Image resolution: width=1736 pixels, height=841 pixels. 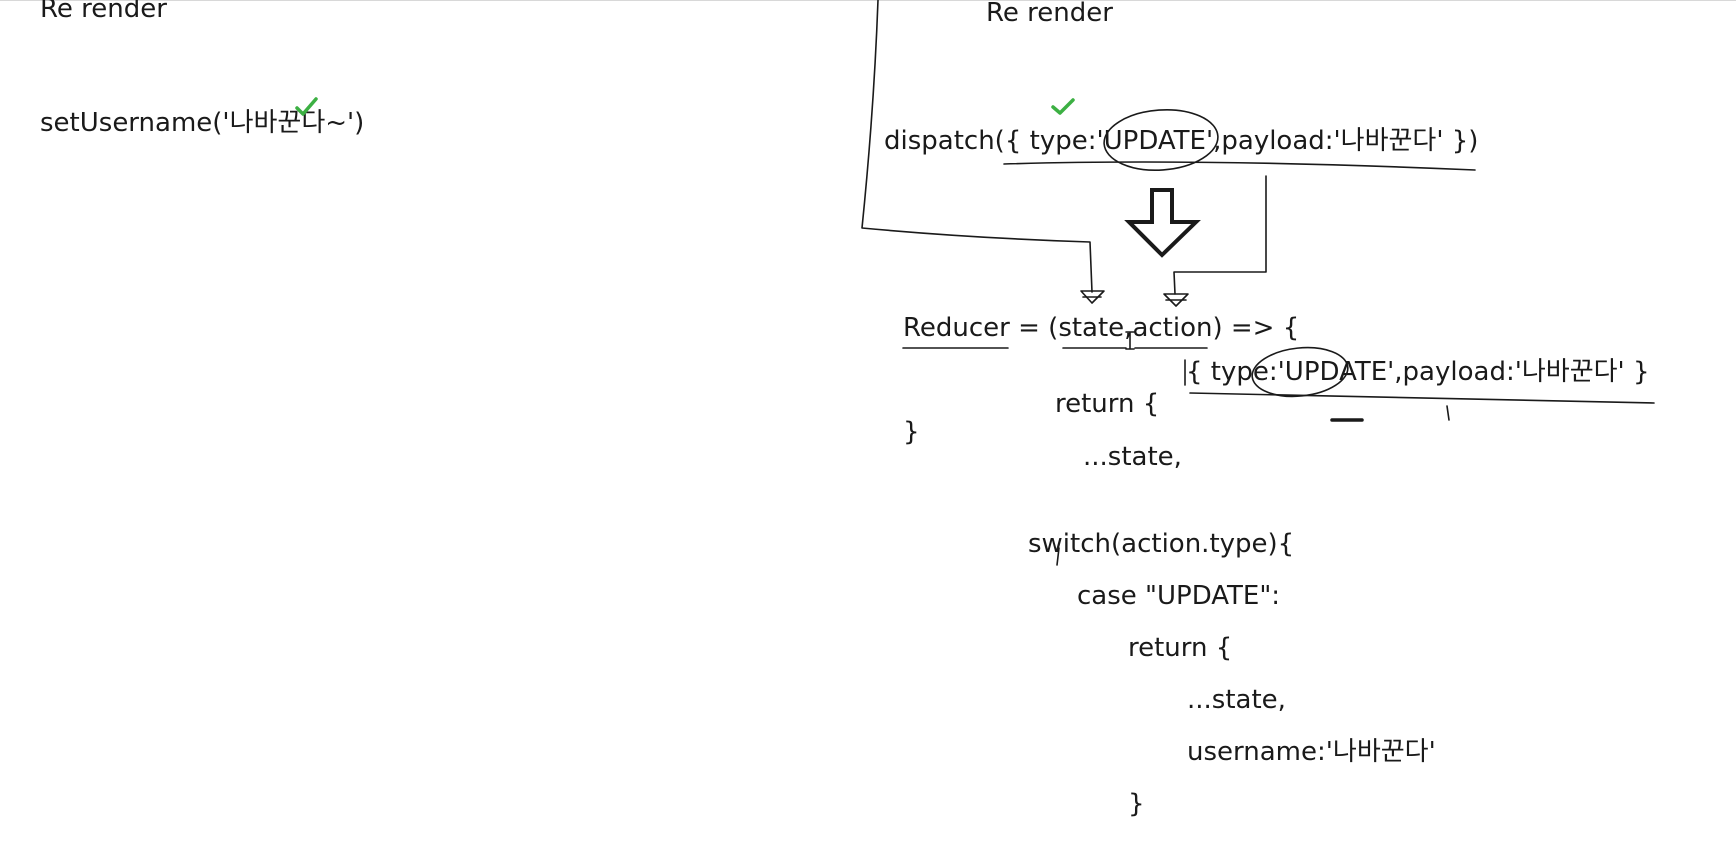 What do you see at coordinates (1176, 300) in the screenshot?
I see `action-route-arrowhead` at bounding box center [1176, 300].